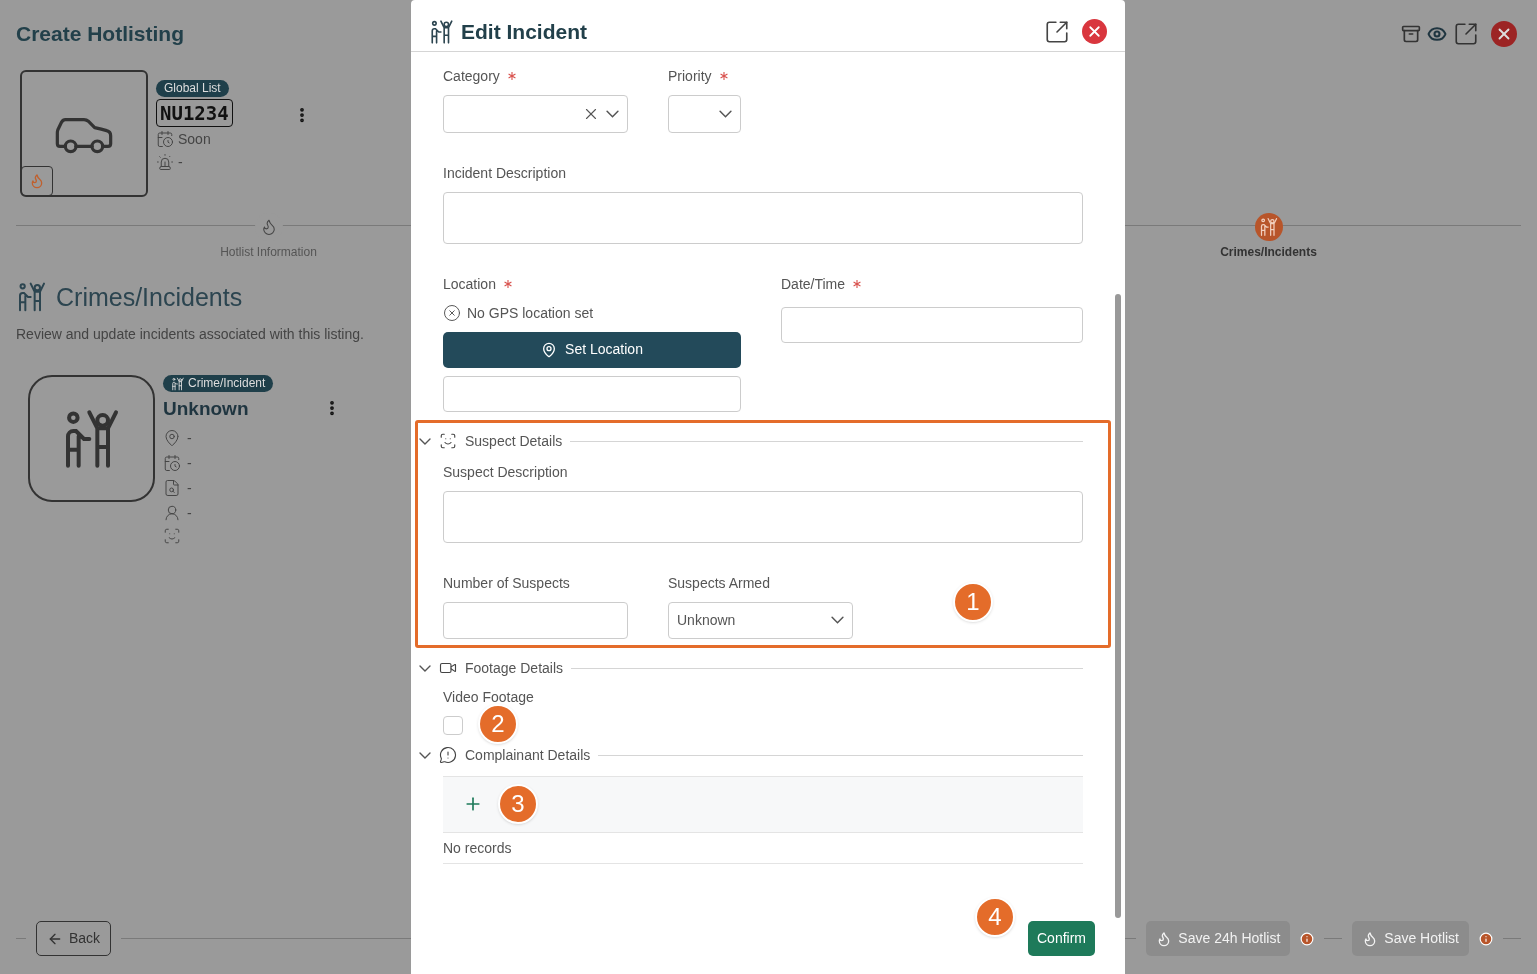  I want to click on set-location-button: Set Location, so click(592, 349).